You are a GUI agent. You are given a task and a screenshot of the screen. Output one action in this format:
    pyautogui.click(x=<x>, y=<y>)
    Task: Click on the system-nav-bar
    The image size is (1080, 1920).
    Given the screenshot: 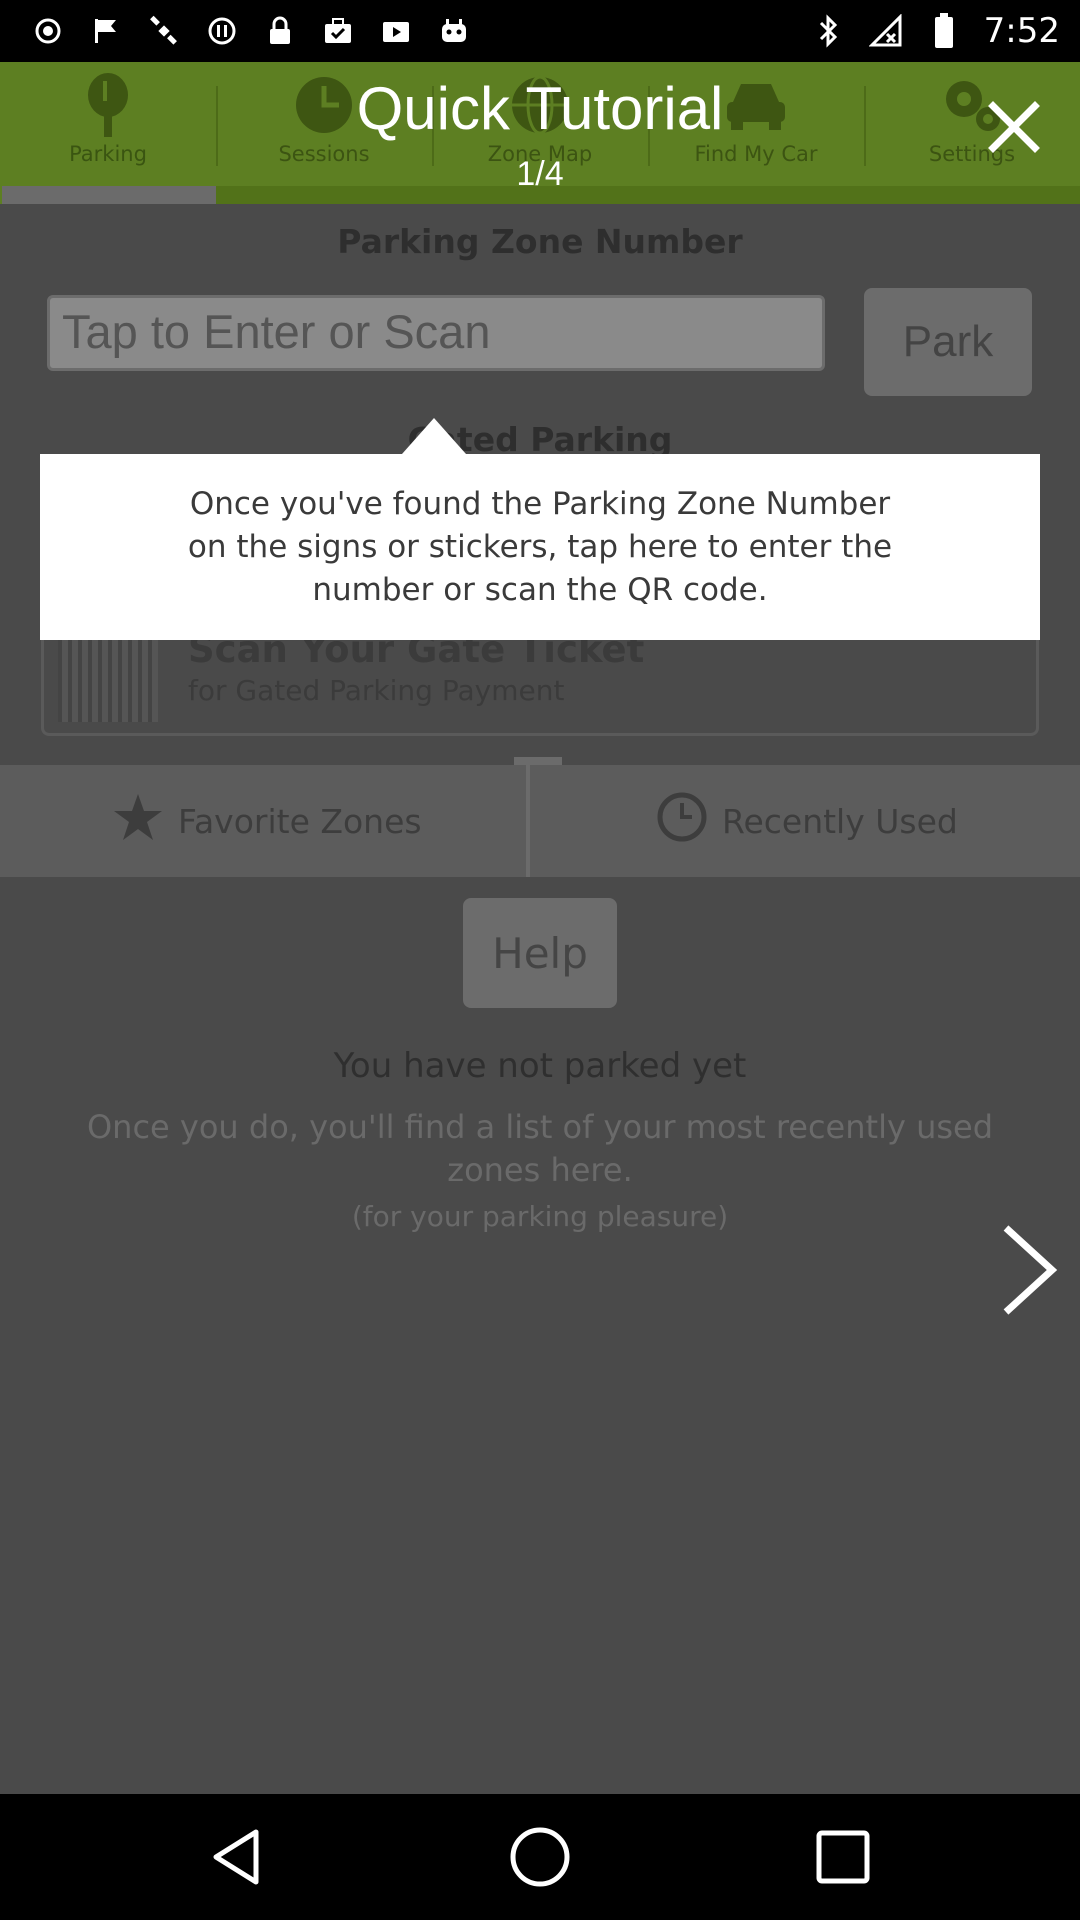 What is the action you would take?
    pyautogui.click(x=540, y=1857)
    